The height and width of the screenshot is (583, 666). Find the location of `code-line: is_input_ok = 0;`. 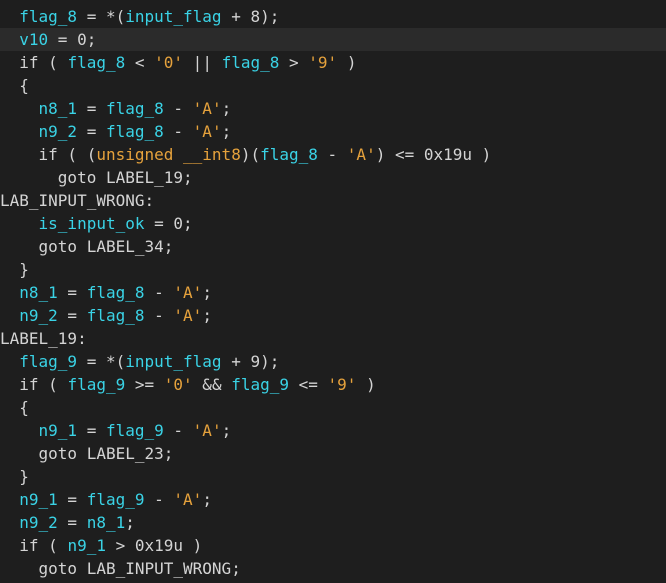

code-line: is_input_ok = 0; is located at coordinates (333, 223).